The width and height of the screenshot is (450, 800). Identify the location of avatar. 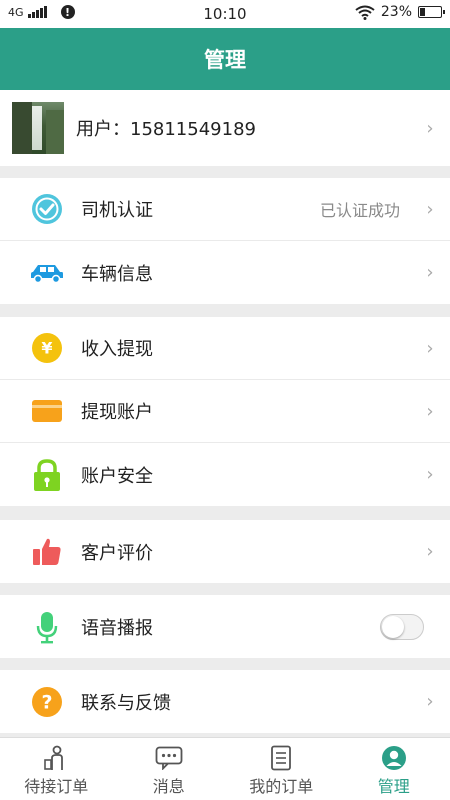
(38, 128).